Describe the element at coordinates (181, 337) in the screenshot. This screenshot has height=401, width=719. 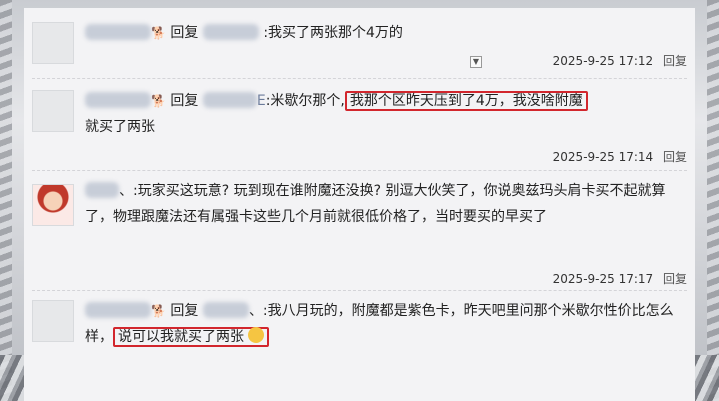
I see `highlighted-text-content: 说可以我就买了两张` at that location.